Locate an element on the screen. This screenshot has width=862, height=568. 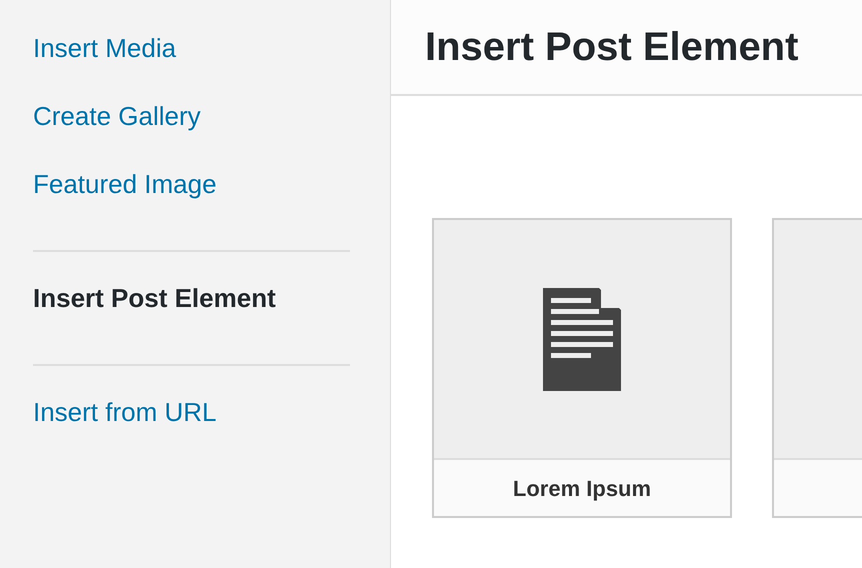
card-title: Lorem Ipsum is located at coordinates (582, 488).